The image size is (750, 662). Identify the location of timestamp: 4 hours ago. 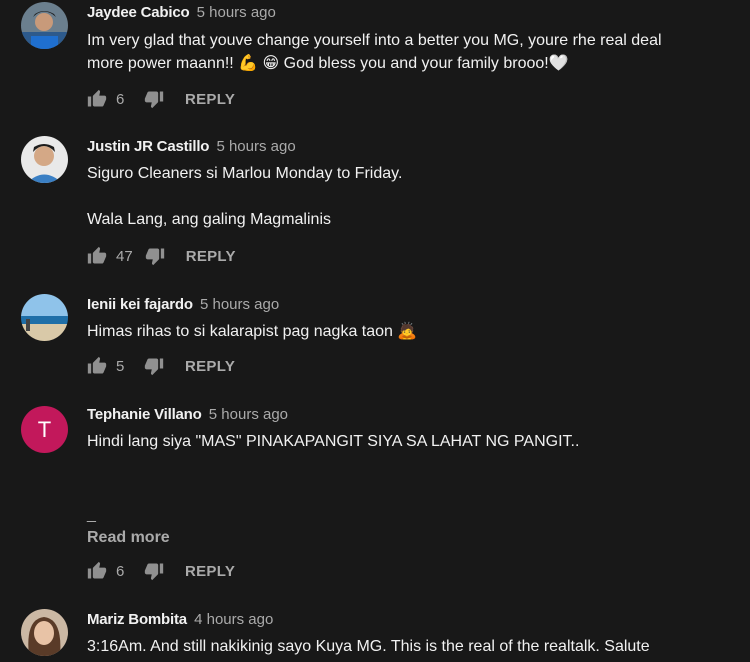
(233, 619).